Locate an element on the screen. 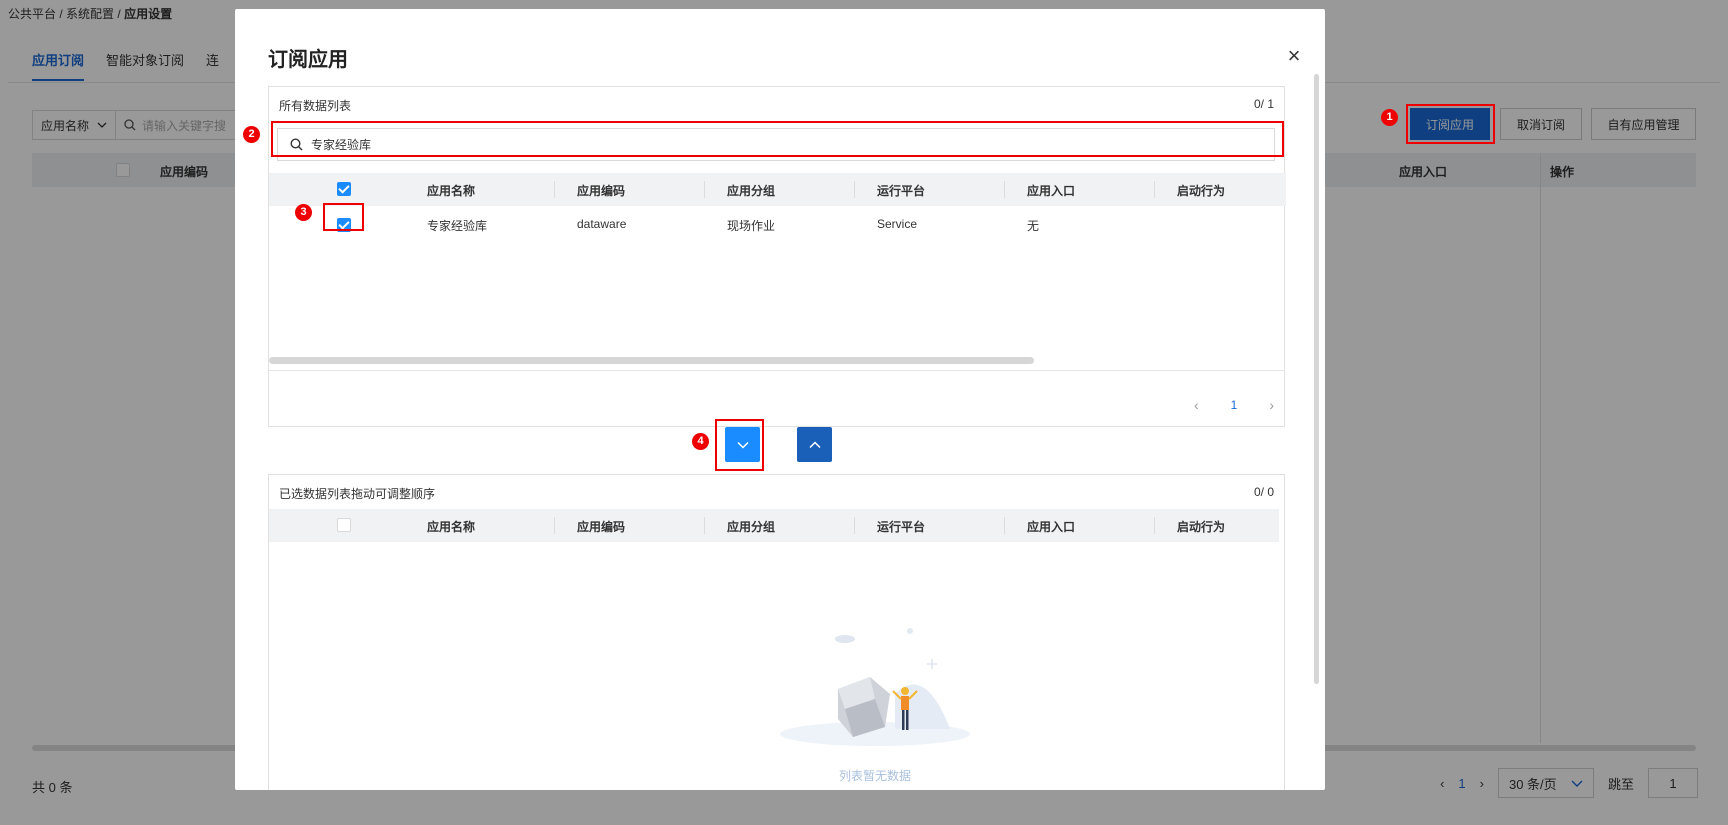 This screenshot has width=1728, height=825. all-data-pagination: ‹ 1 › is located at coordinates (1234, 405).